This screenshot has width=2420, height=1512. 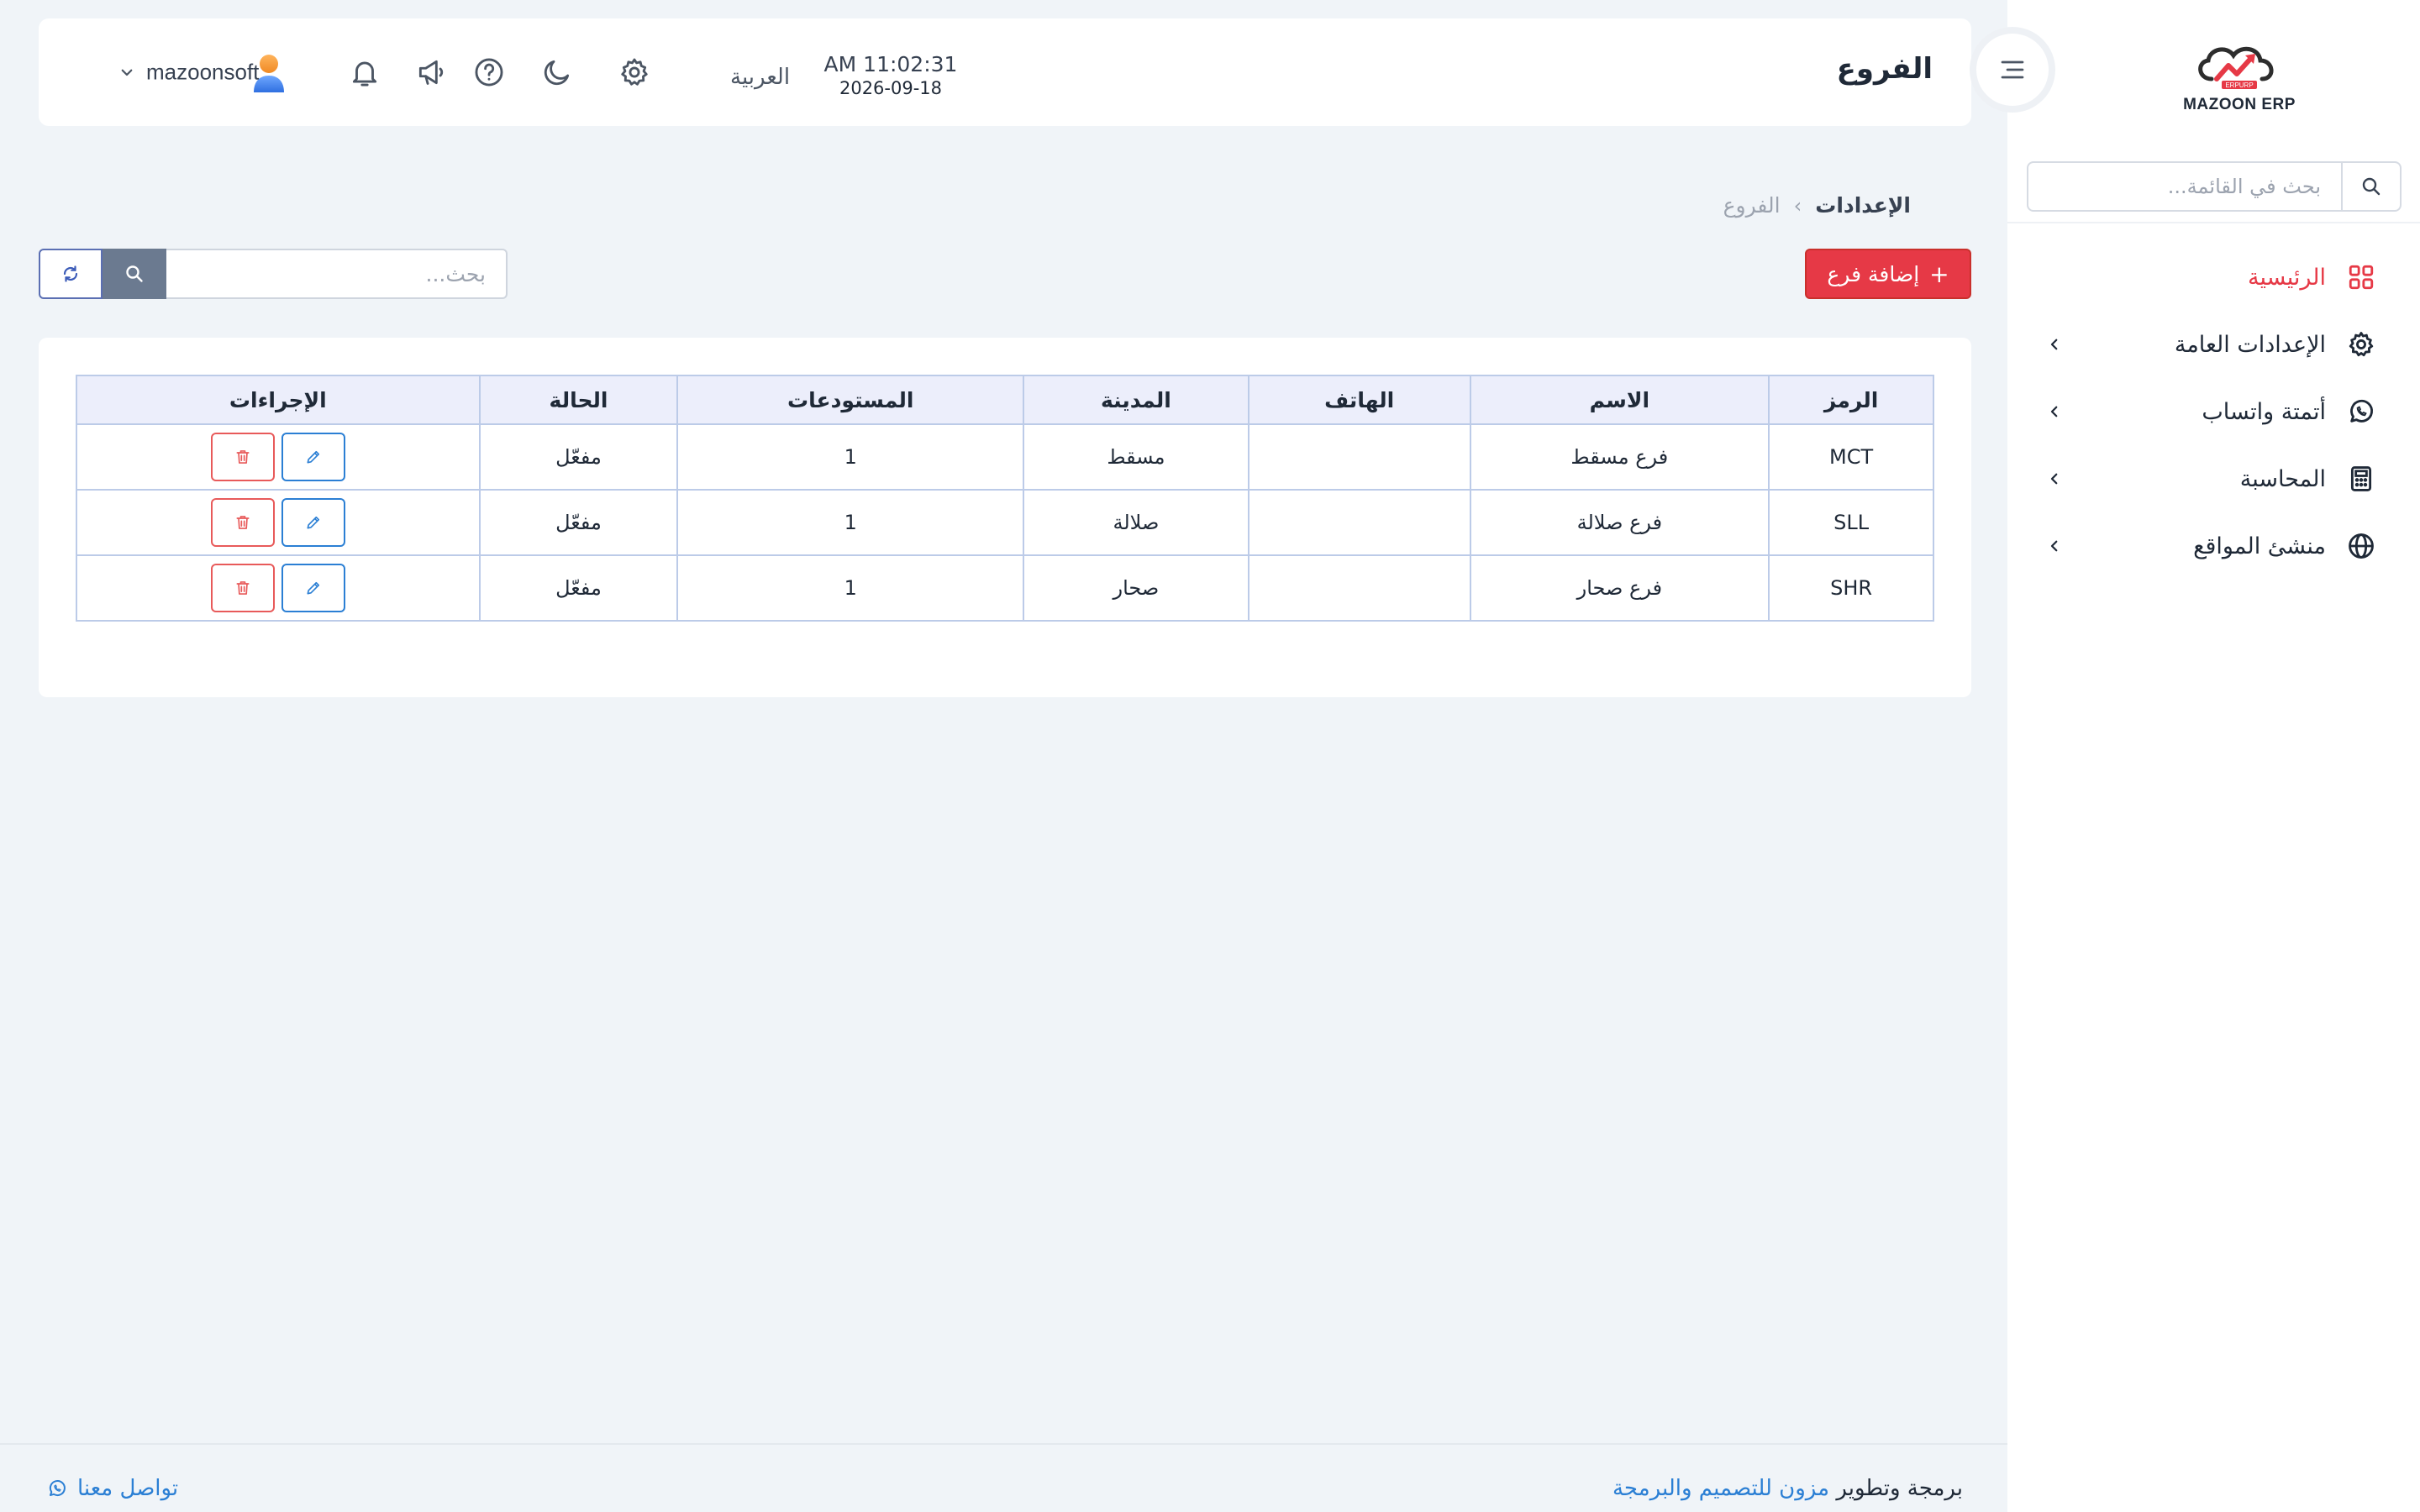 What do you see at coordinates (2361, 277) in the screenshot?
I see `grid-icon` at bounding box center [2361, 277].